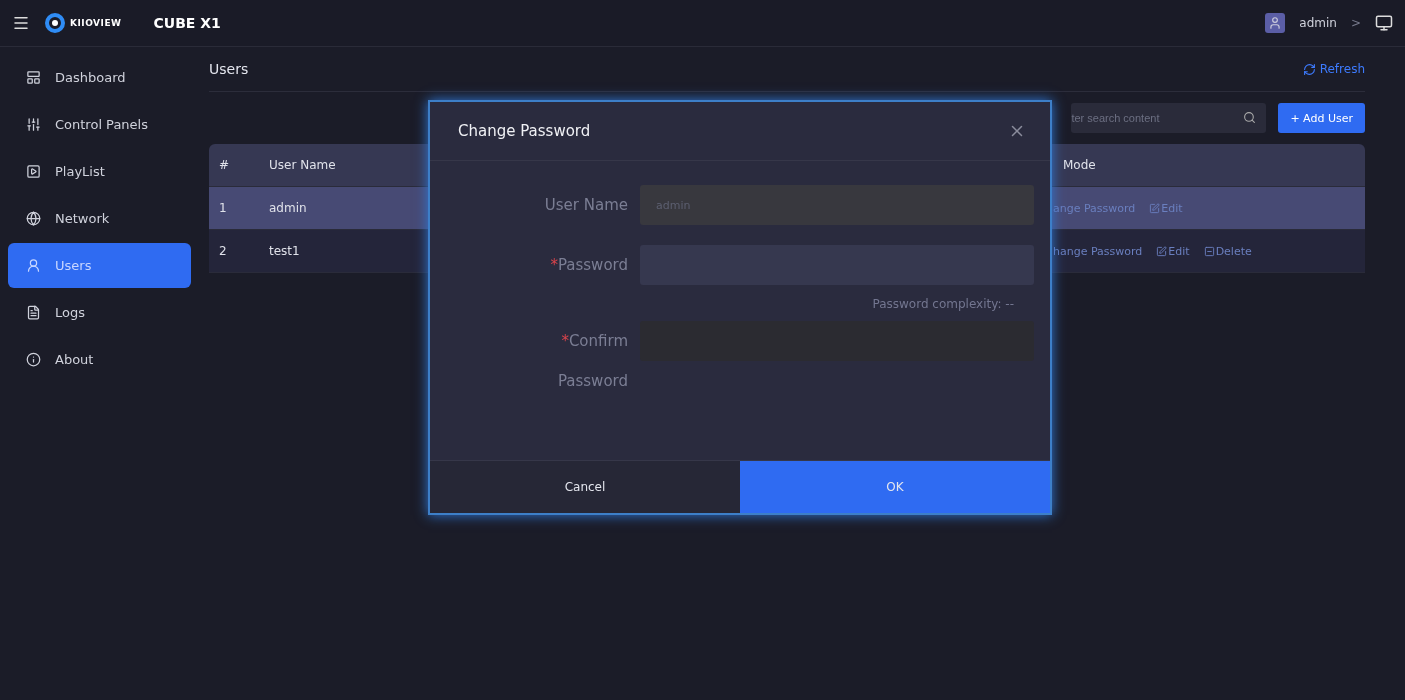 The image size is (1405, 700). I want to click on screen-icon, so click(1384, 23).